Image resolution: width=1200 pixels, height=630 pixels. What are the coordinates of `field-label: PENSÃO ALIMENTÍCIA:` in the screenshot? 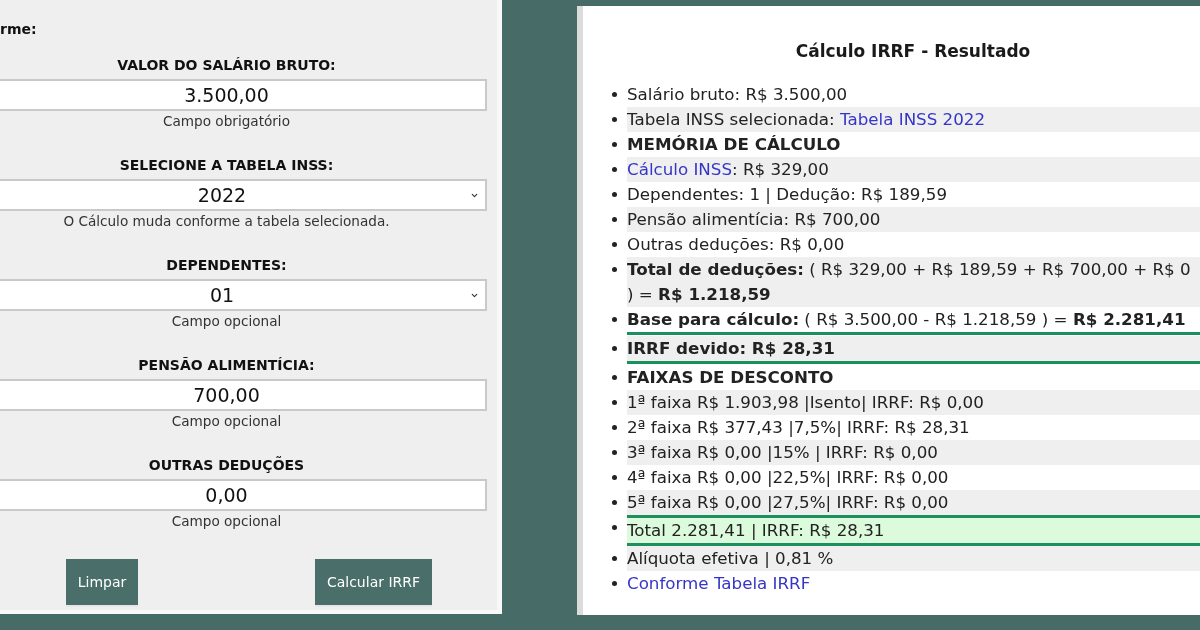 It's located at (226, 365).